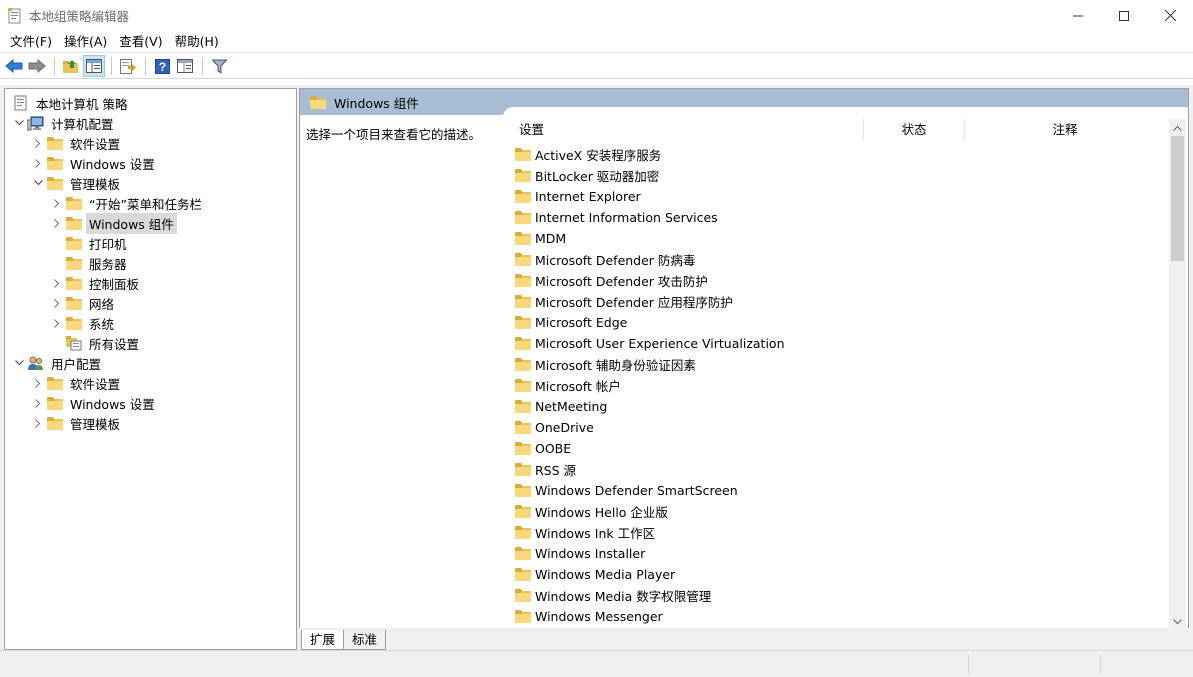  I want to click on tree-item-label: 计算机配置, so click(82, 124).